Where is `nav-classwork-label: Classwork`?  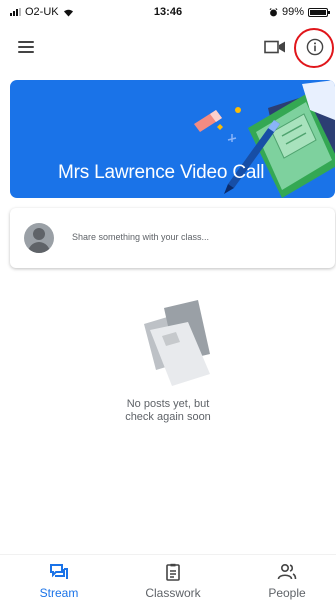 nav-classwork-label: Classwork is located at coordinates (173, 593).